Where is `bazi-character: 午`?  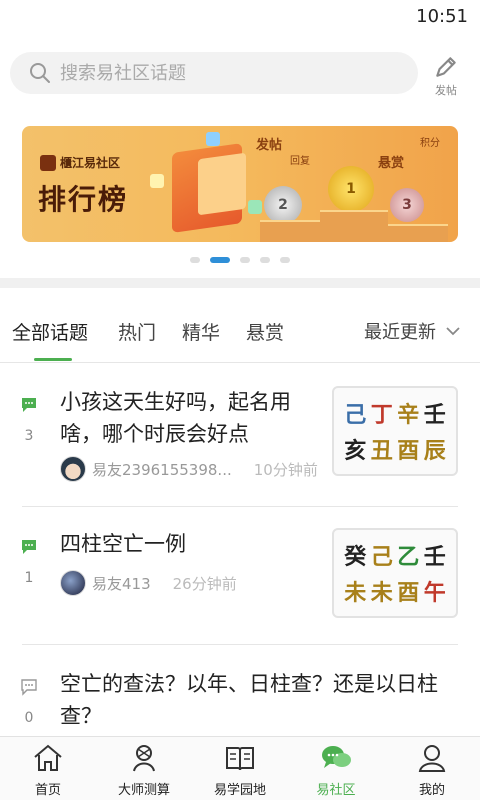
bazi-character: 午 is located at coordinates (434, 593).